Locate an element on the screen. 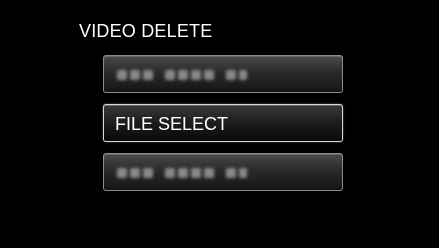 The width and height of the screenshot is (439, 248). file-select-label: FILE SELECT is located at coordinates (172, 124).